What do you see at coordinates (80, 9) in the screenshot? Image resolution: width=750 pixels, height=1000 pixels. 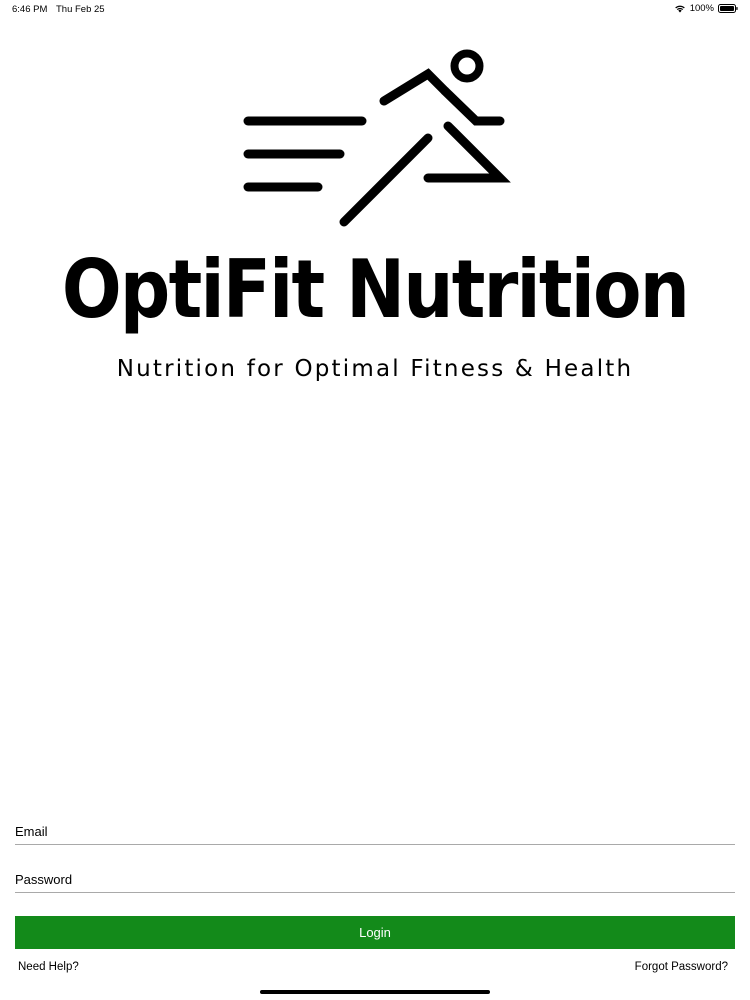 I see `status-date: Thu Feb 25` at bounding box center [80, 9].